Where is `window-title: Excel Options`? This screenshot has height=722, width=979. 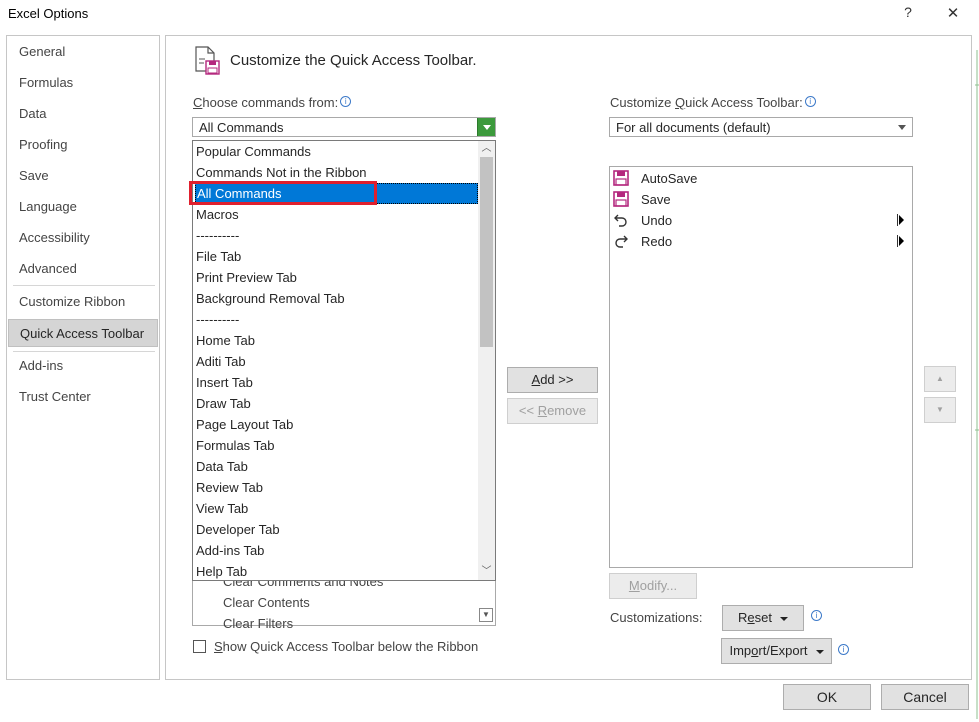
window-title: Excel Options is located at coordinates (48, 13).